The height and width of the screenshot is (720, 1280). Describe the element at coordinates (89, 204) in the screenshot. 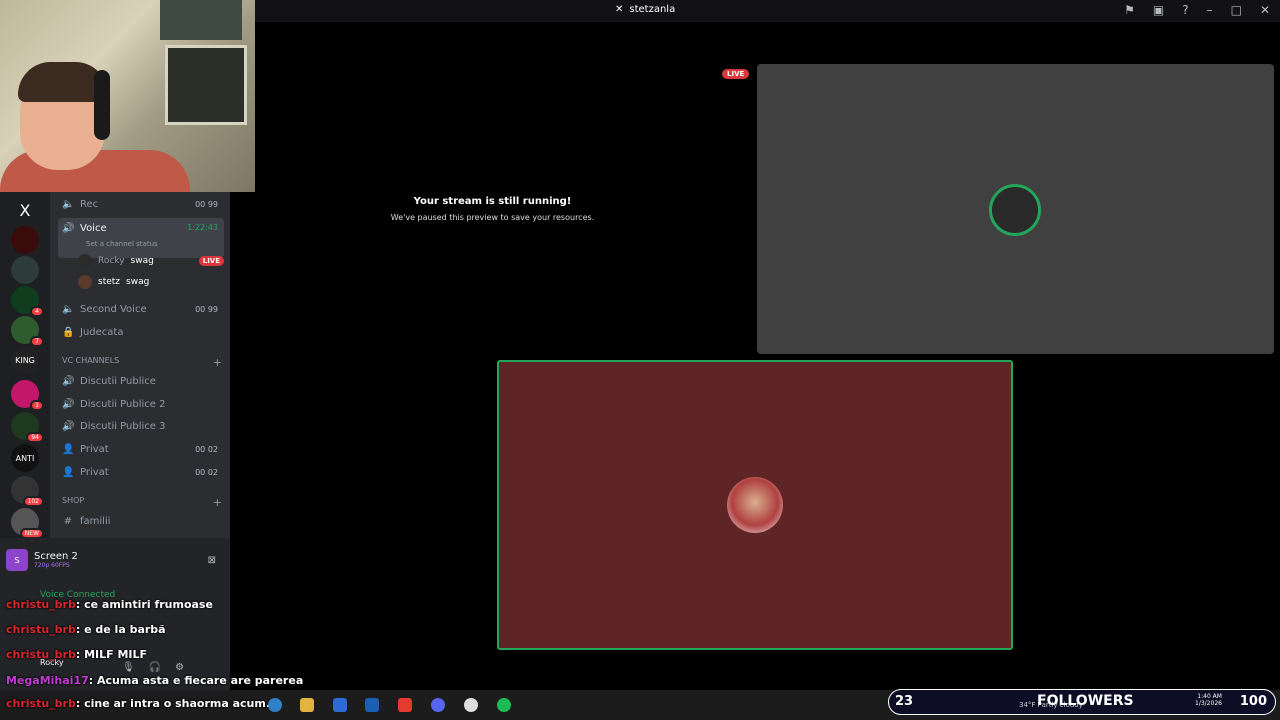

I see `channel-label: Rec` at that location.